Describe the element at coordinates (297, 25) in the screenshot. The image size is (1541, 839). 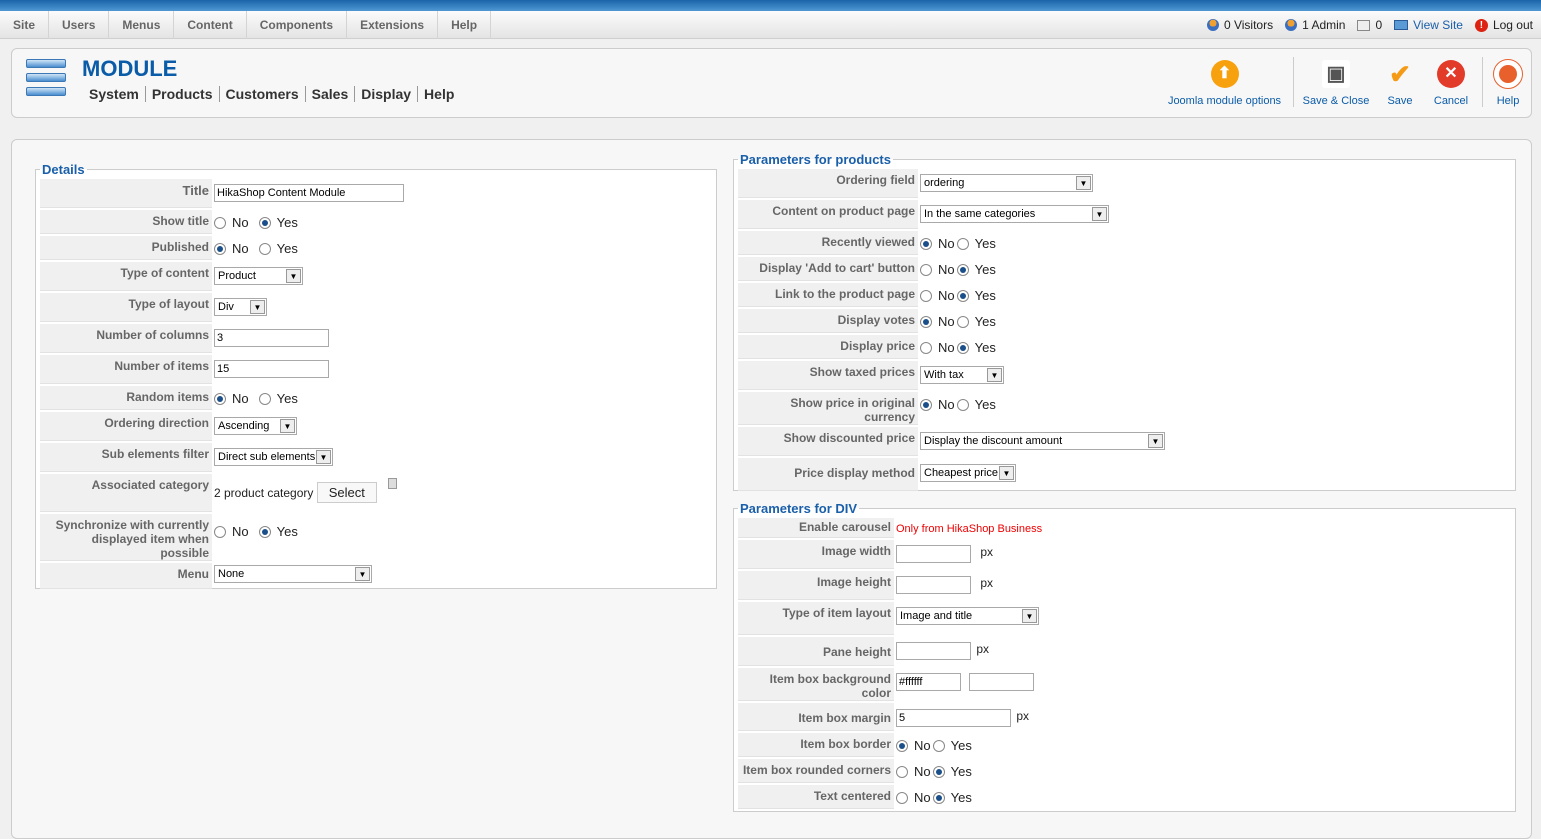
I see `menu-components: Components` at that location.